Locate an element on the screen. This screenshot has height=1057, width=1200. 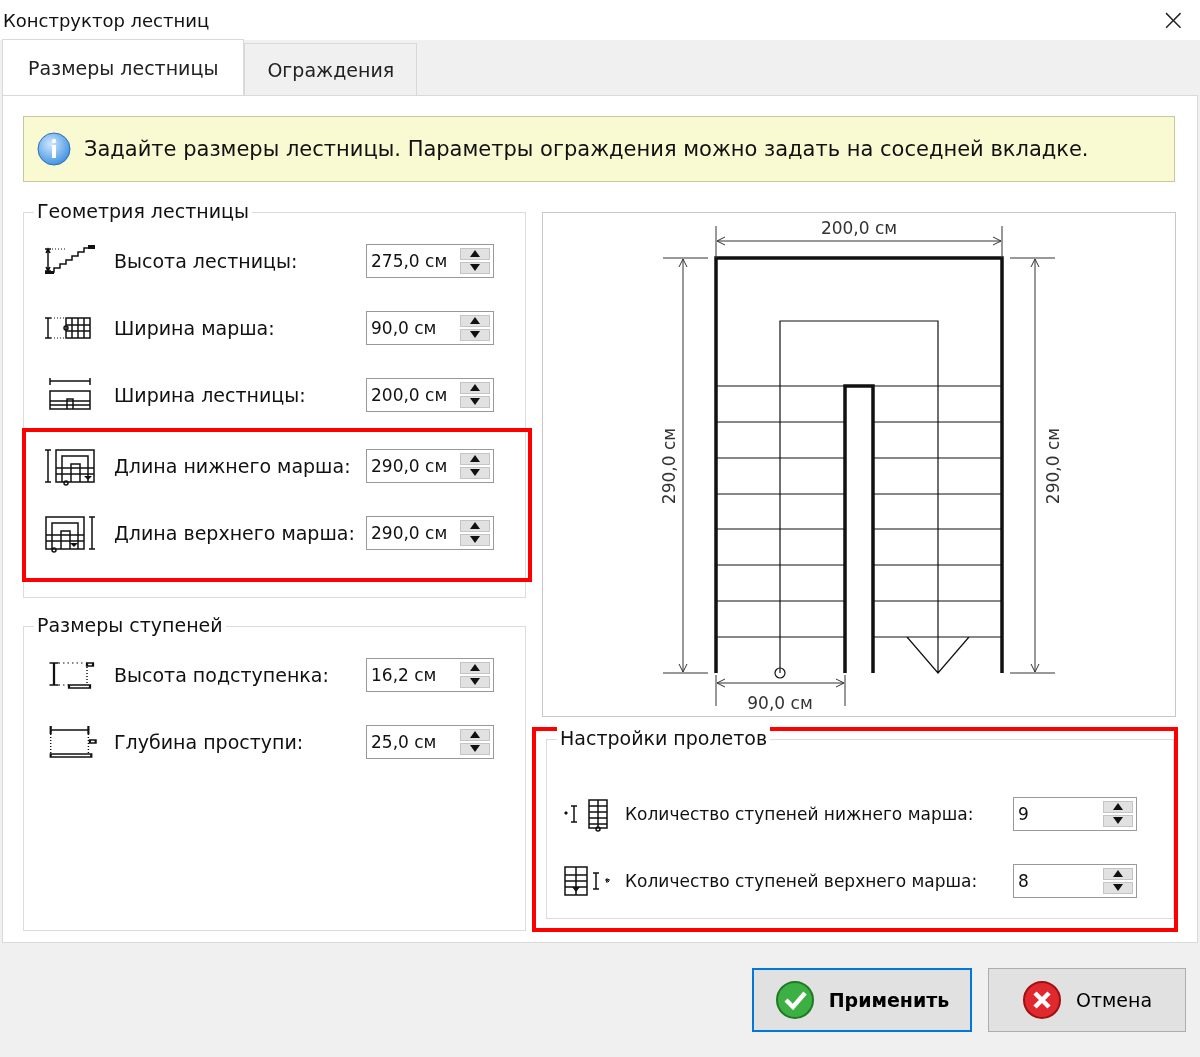
spin-box: 200,0 см is located at coordinates (430, 394).